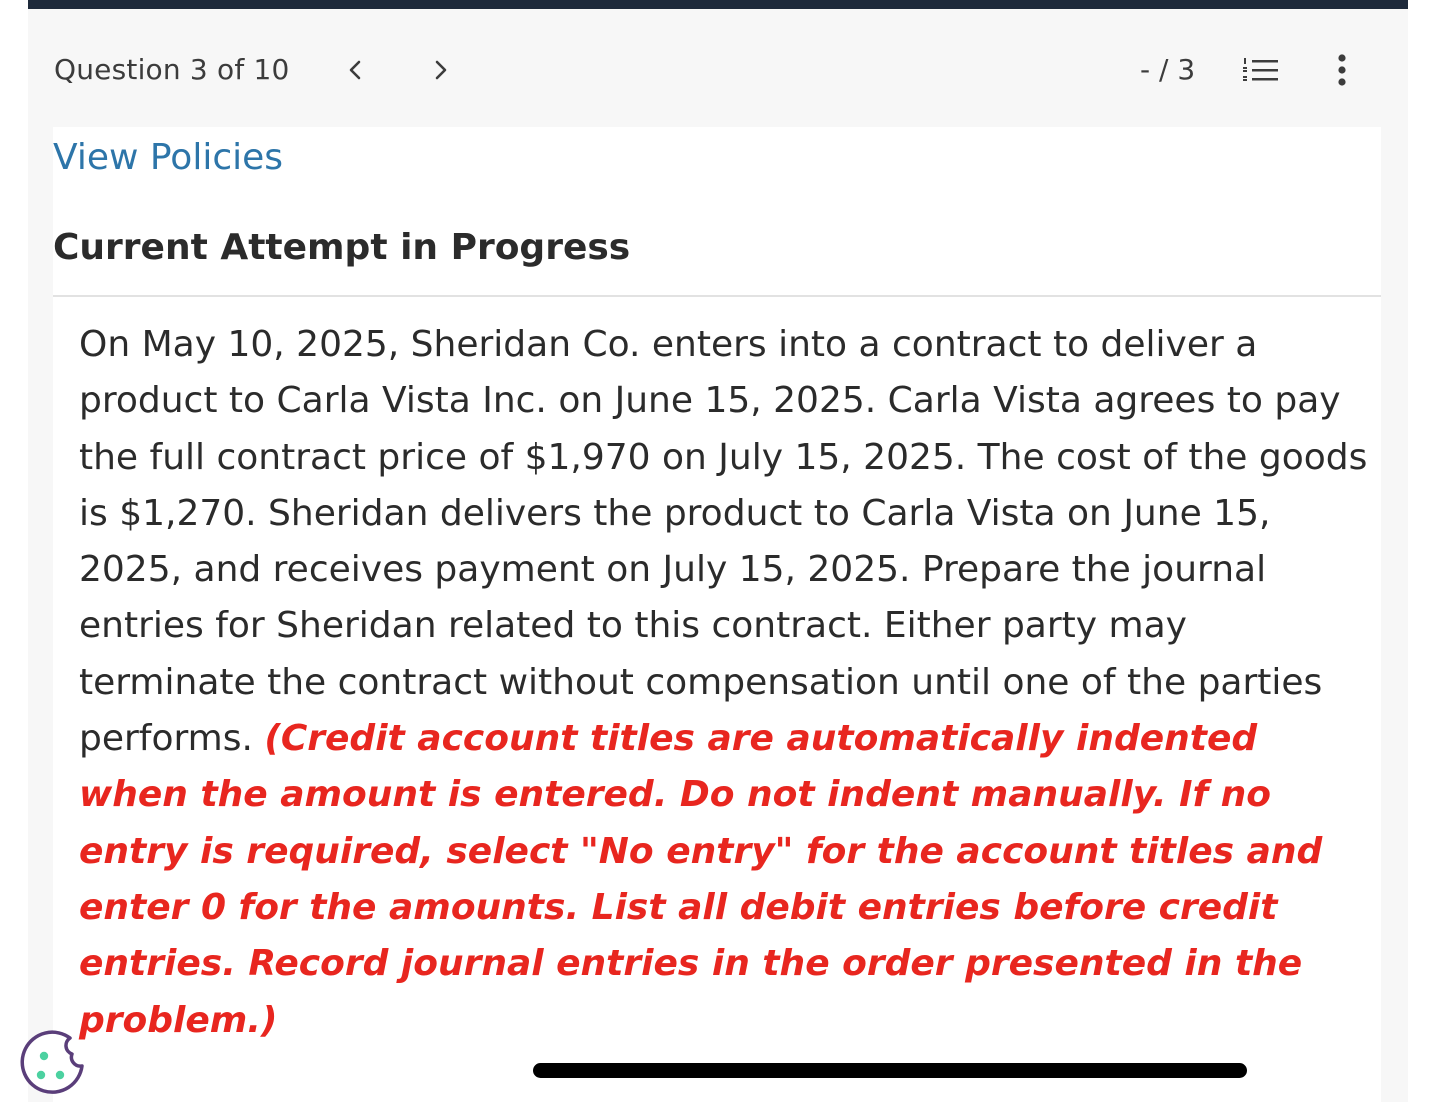 Image resolution: width=1450 pixels, height=1102 pixels. I want to click on question-counter: Question 3 of 10, so click(172, 69).